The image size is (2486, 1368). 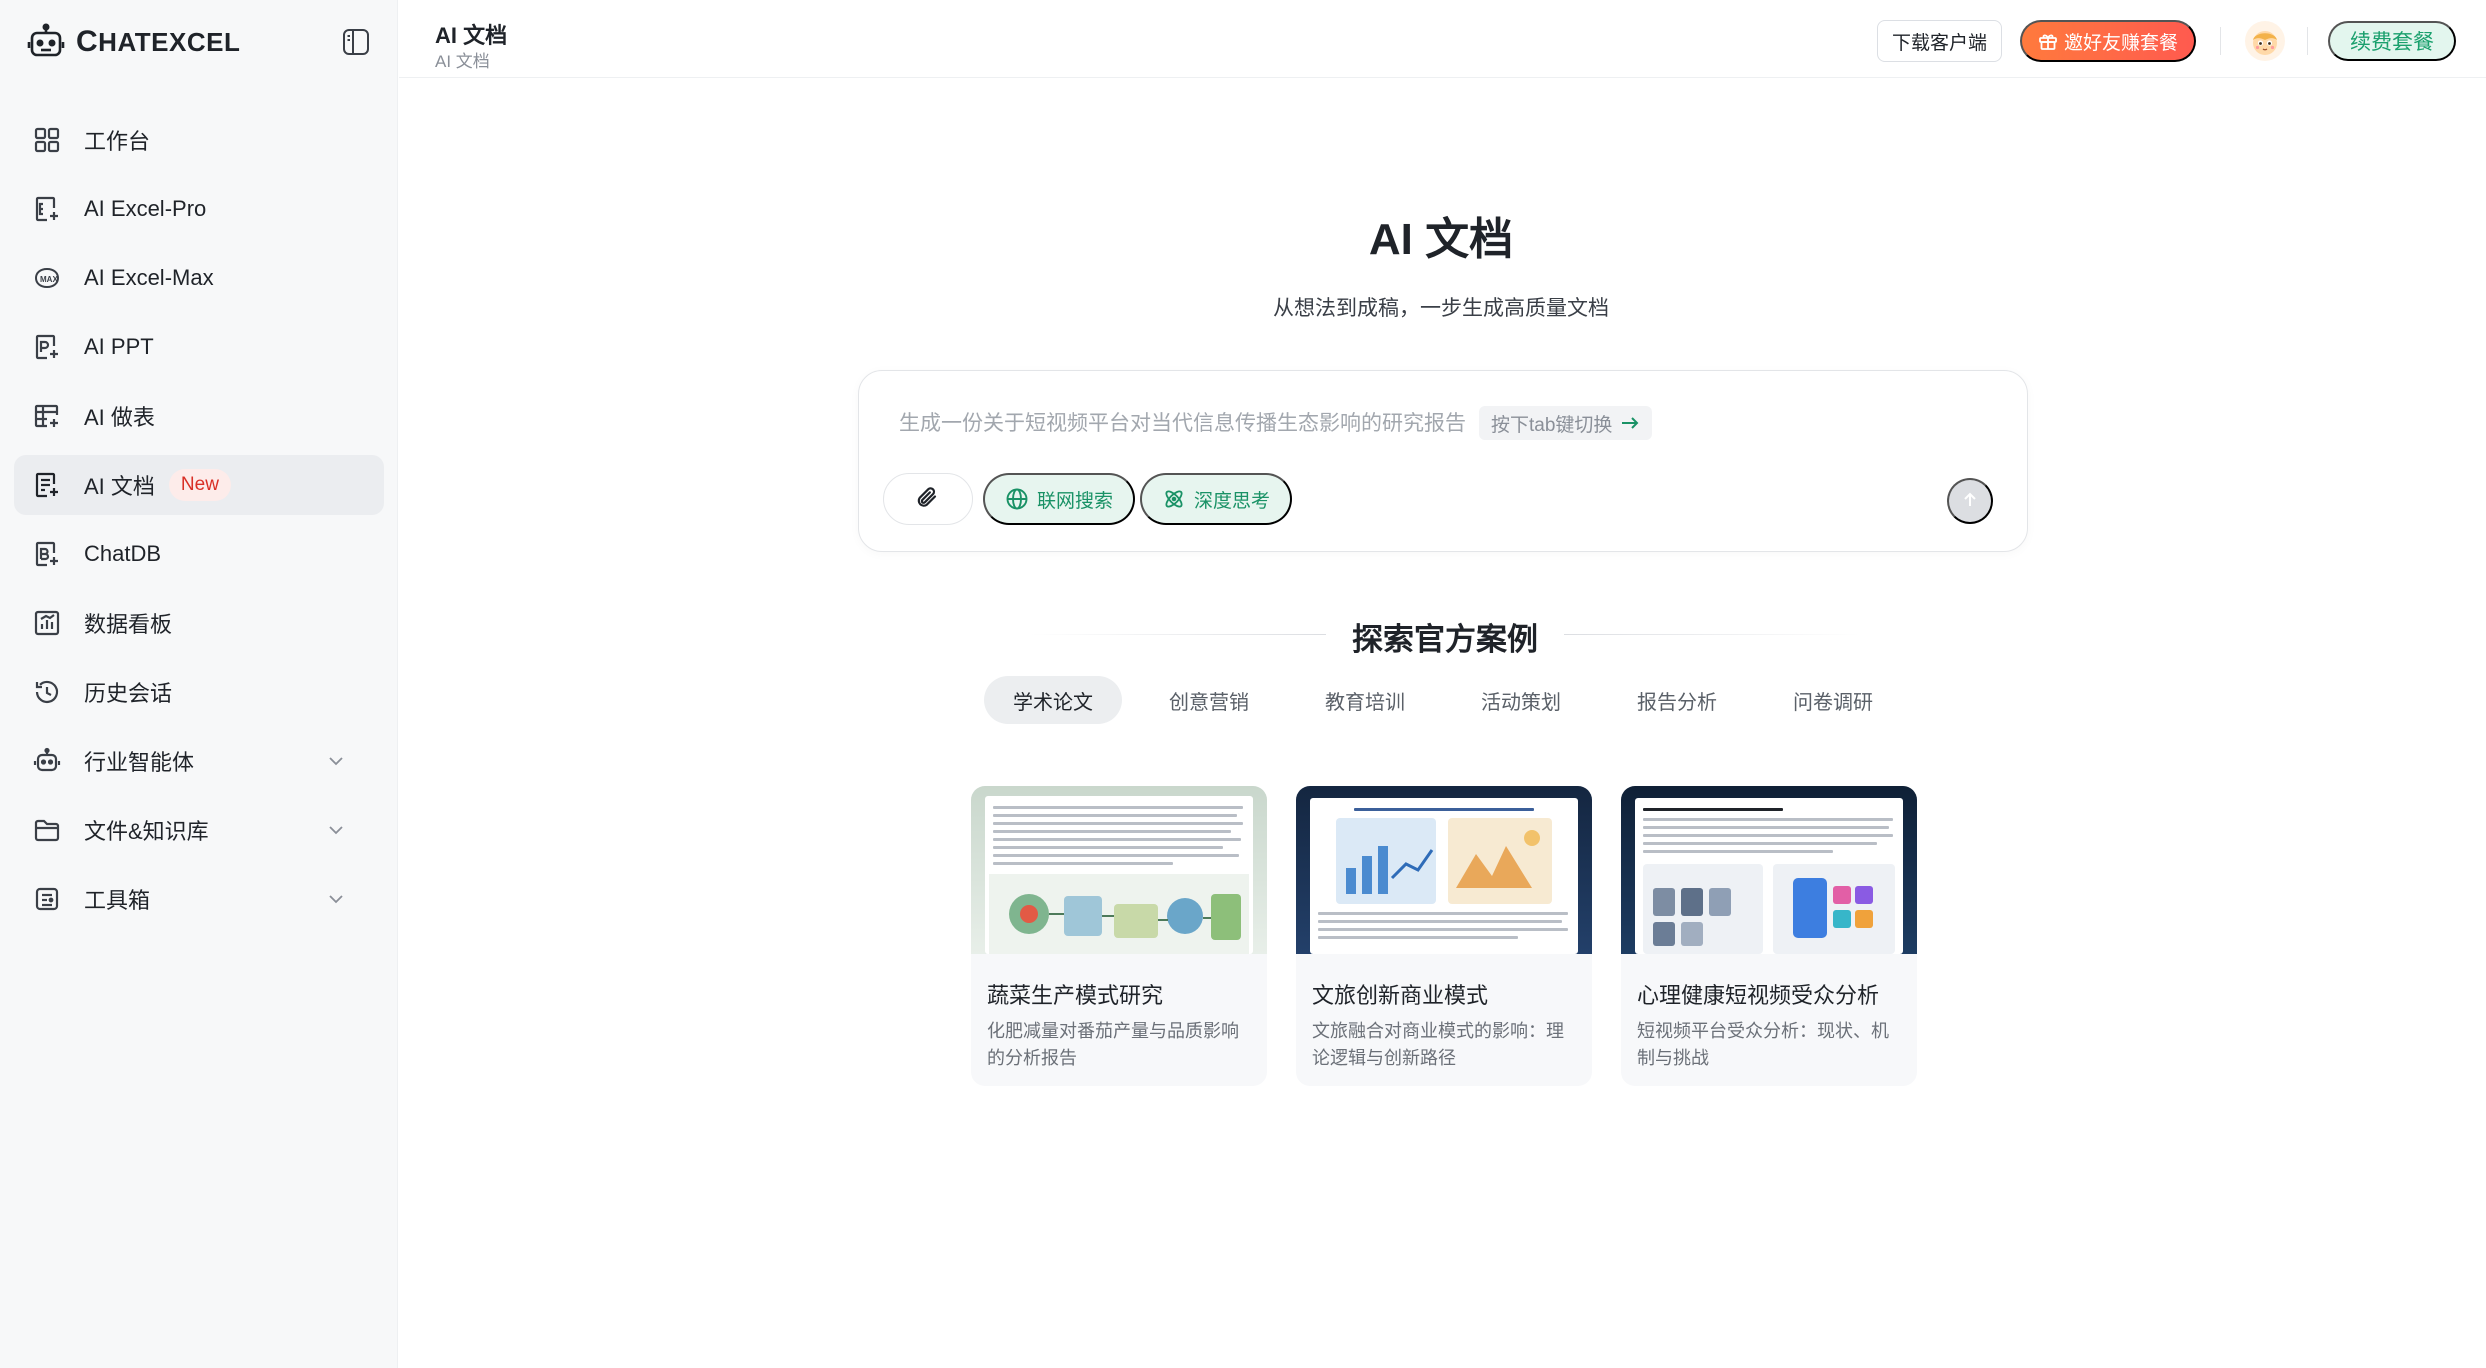 I want to click on robot-icon, so click(x=47, y=761).